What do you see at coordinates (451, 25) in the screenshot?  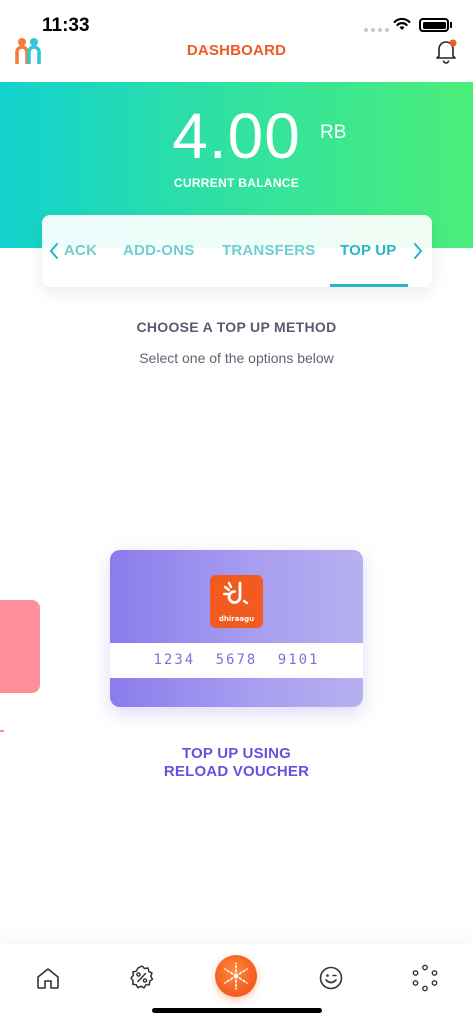 I see `battery-tip` at bounding box center [451, 25].